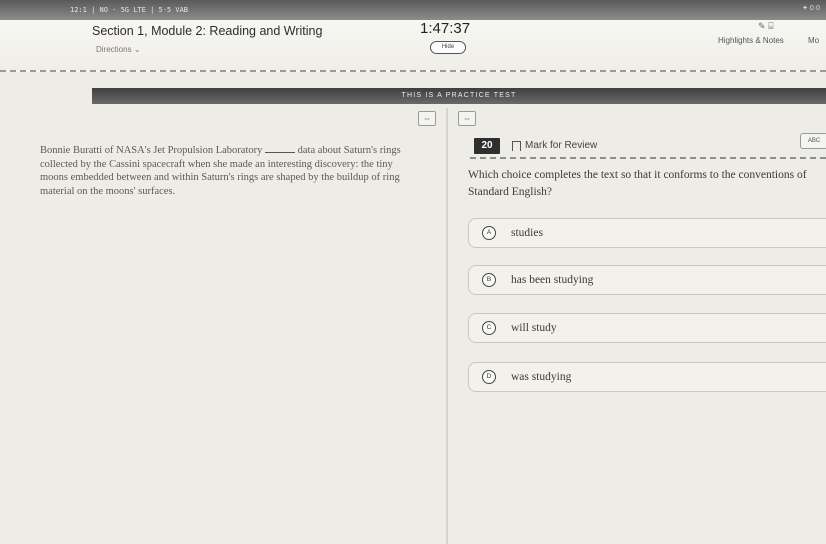 The image size is (826, 544). Describe the element at coordinates (489, 377) in the screenshot. I see `option-letter: D` at that location.